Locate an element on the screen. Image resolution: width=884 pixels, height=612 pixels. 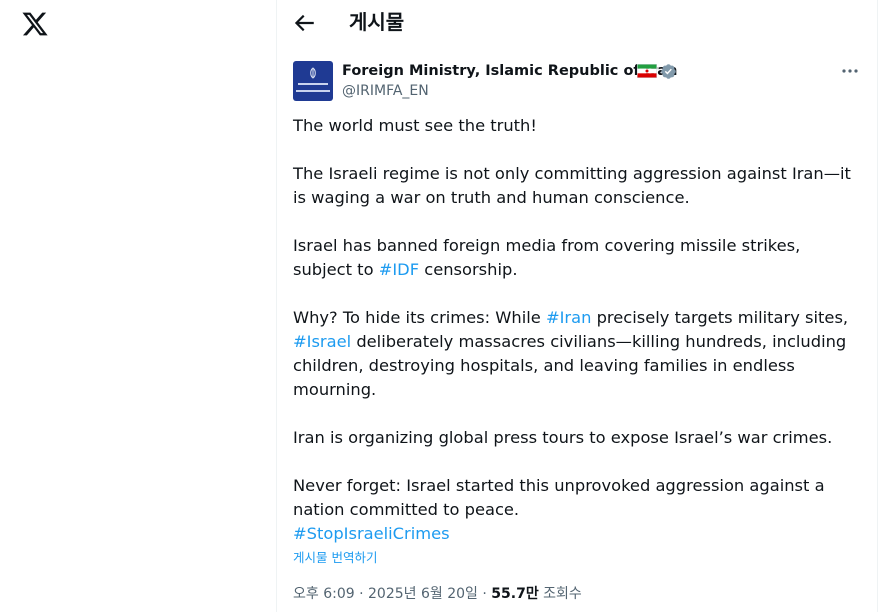
hashtag-link: #StopIsraeliCrimes is located at coordinates (371, 534).